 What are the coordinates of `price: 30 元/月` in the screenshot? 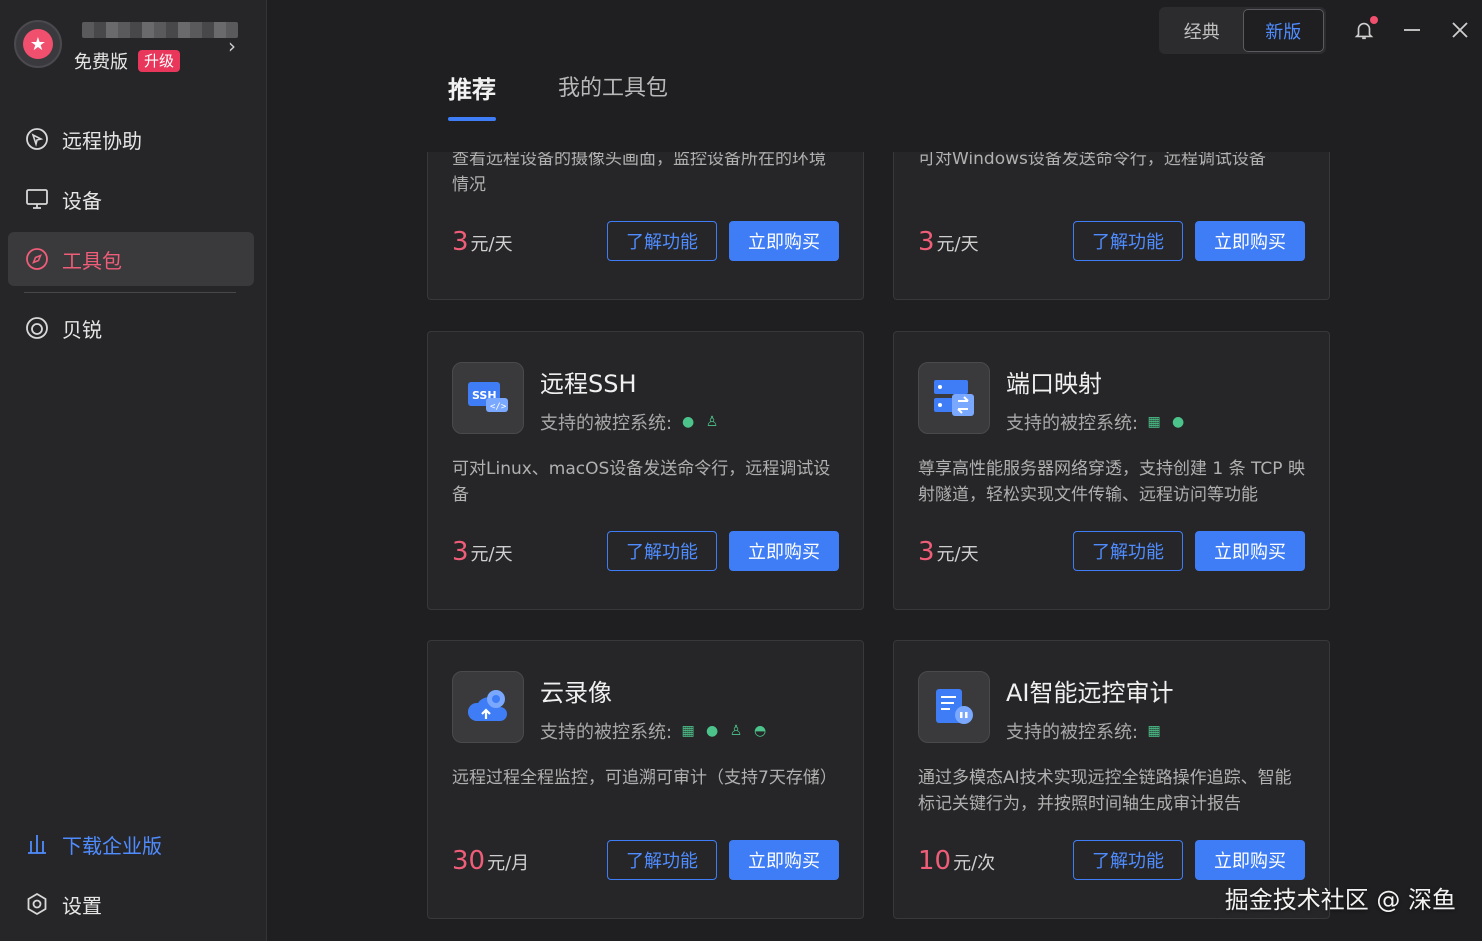 It's located at (490, 861).